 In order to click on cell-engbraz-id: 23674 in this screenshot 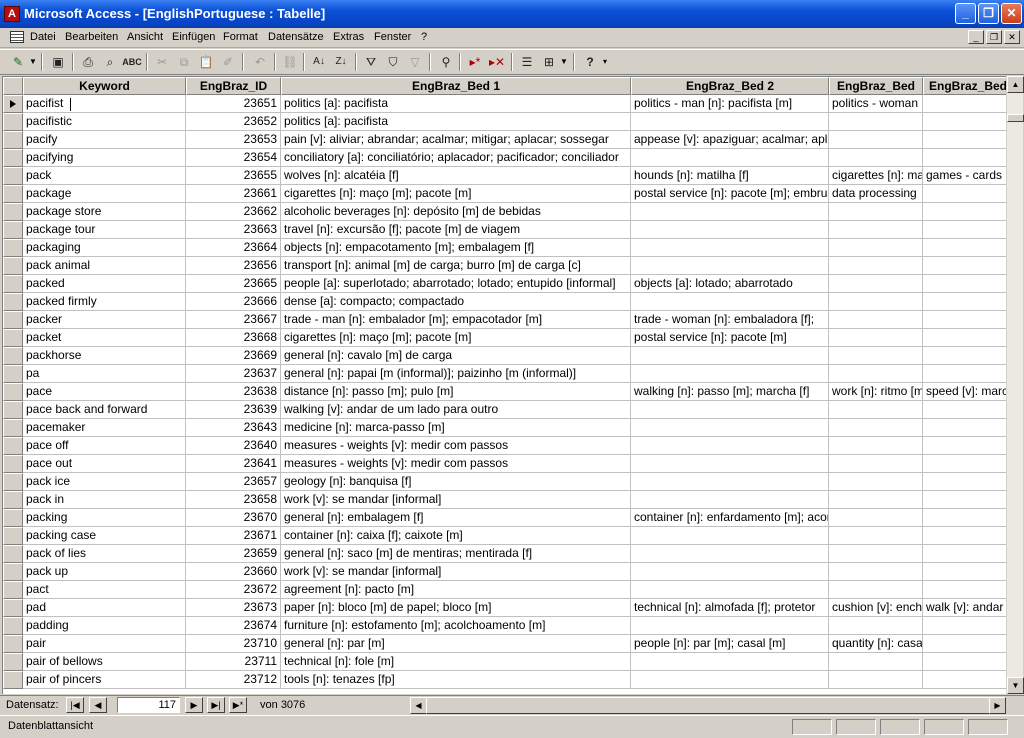, I will do `click(233, 626)`.